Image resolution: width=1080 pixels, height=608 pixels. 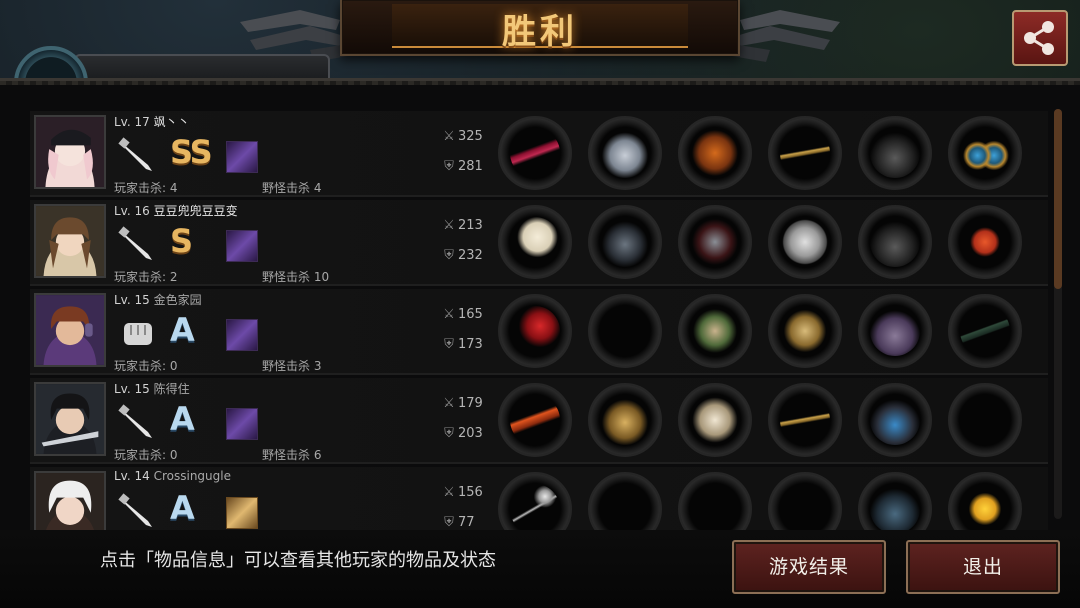 I want to click on monster-kills: 野怪击杀 3, so click(x=292, y=366).